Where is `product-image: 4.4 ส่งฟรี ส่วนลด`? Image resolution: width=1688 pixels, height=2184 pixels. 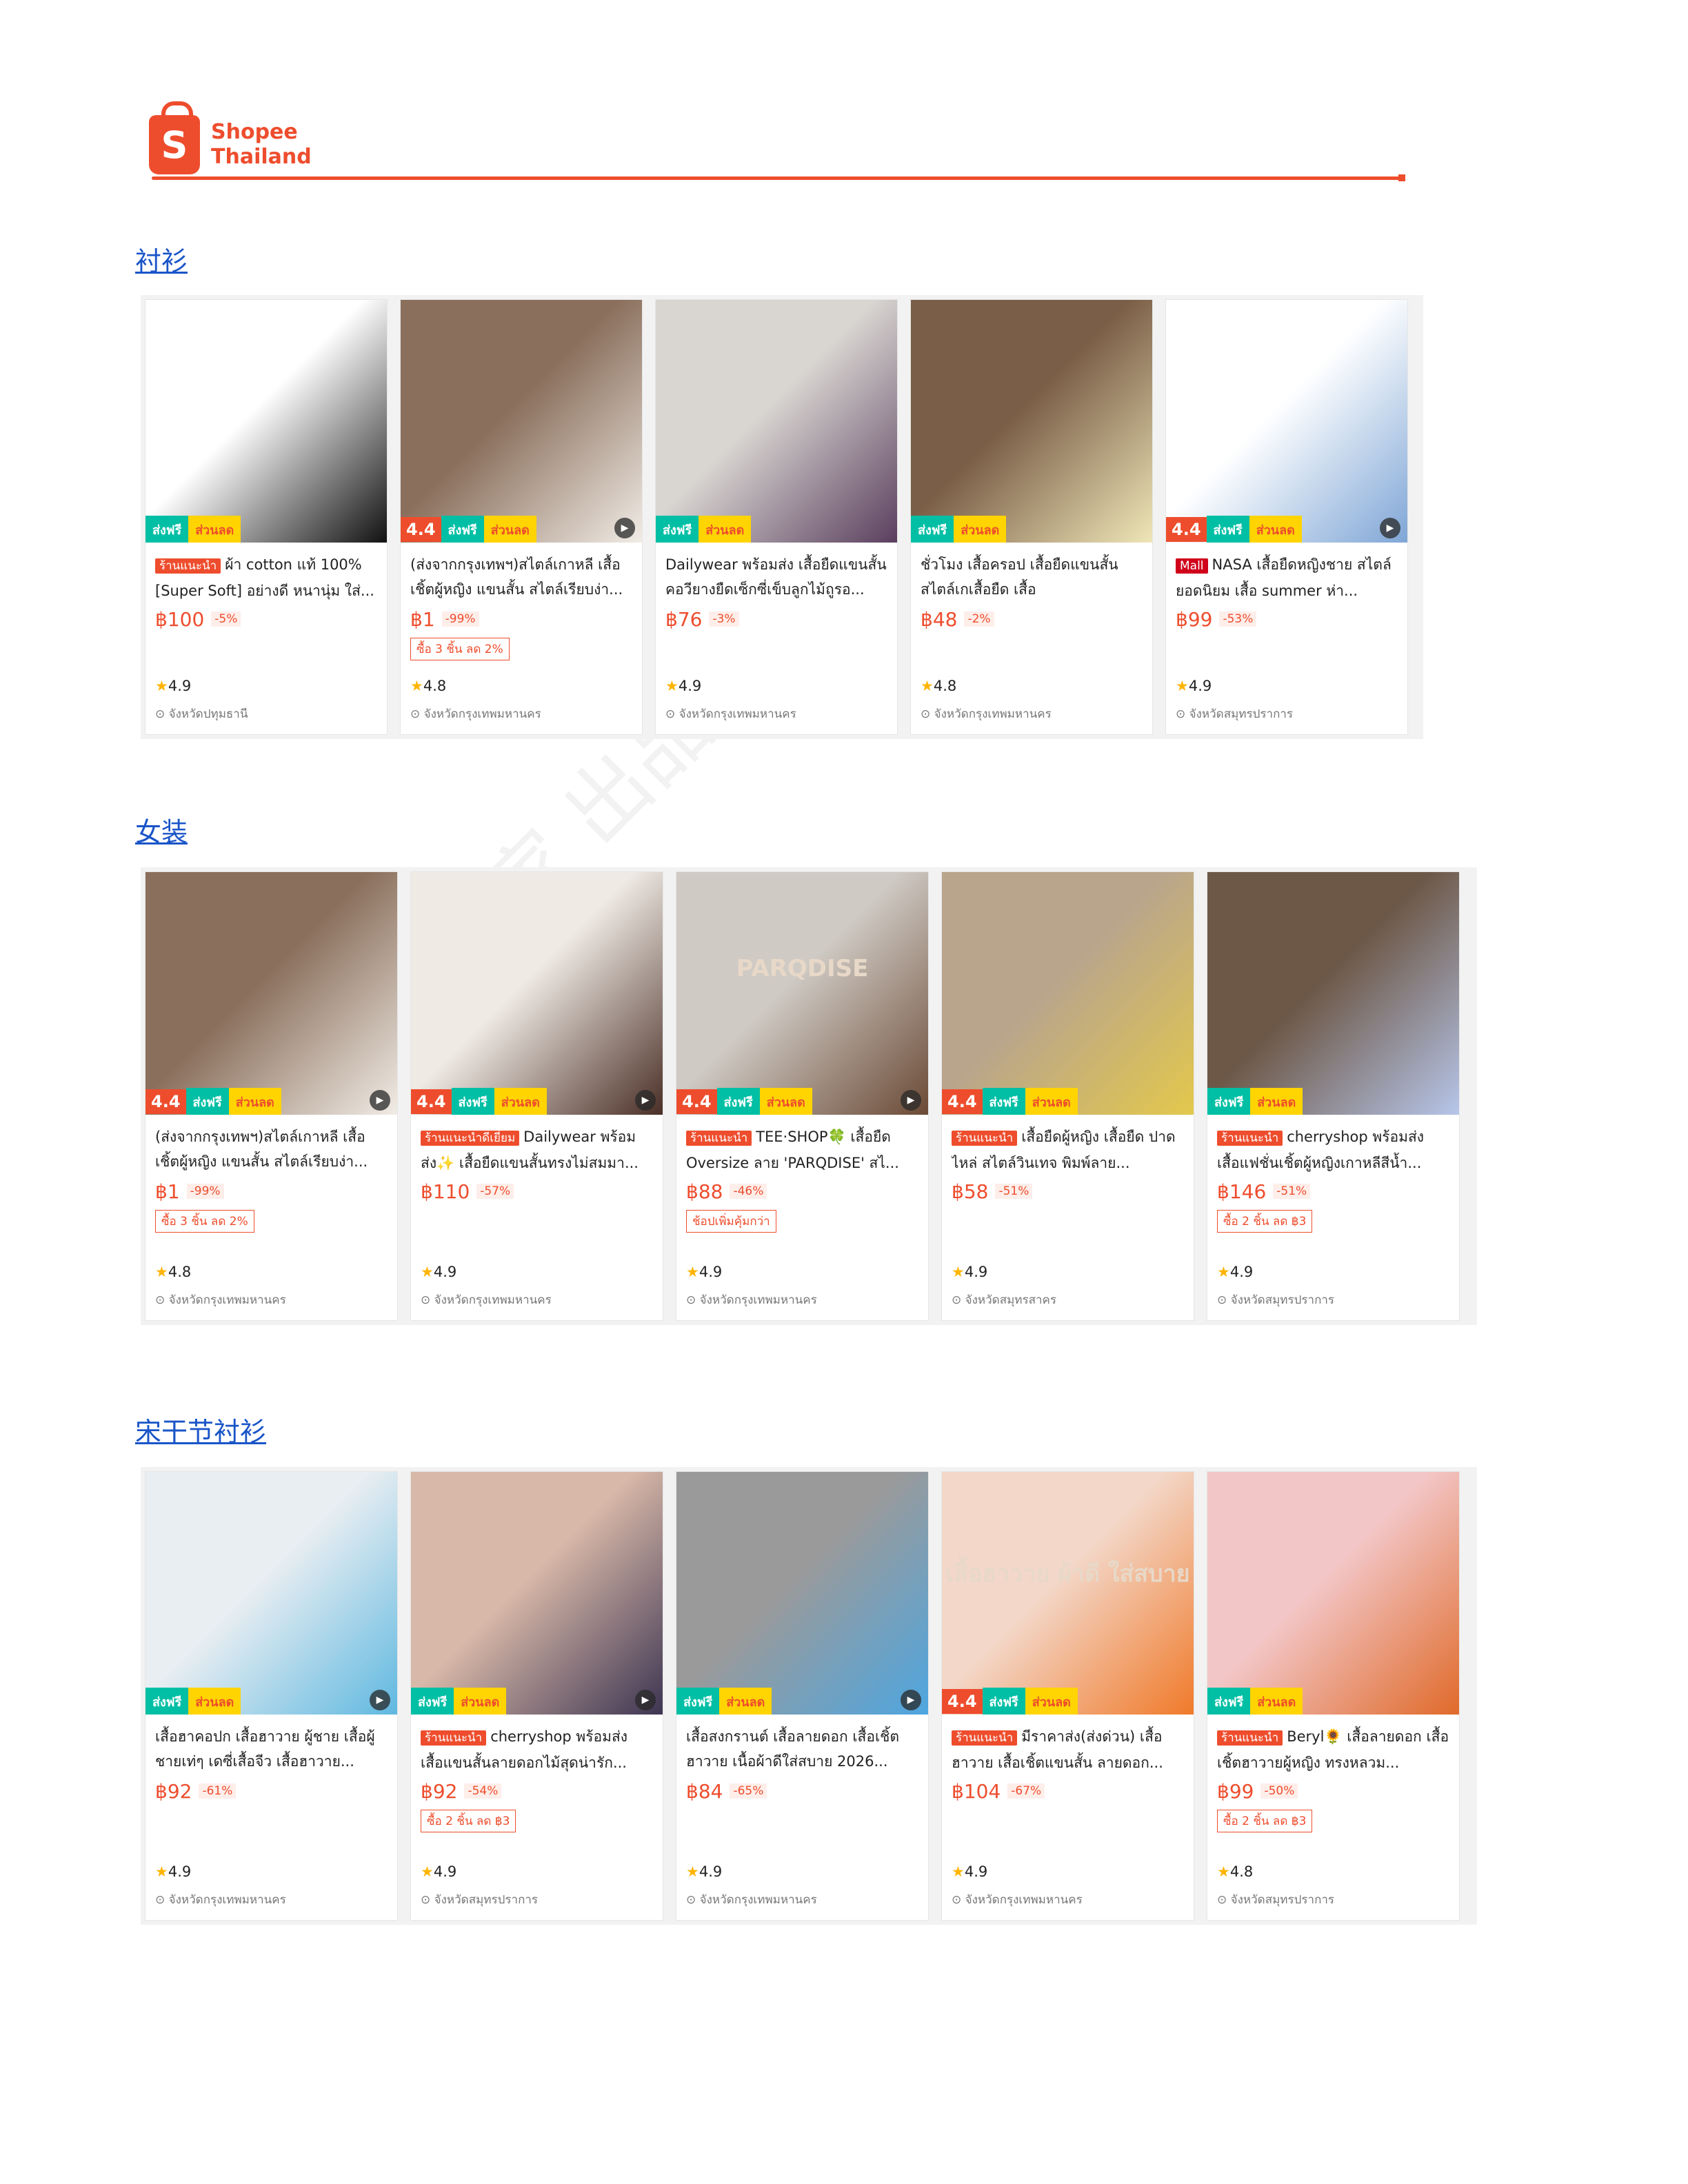
product-image: 4.4 ส่งฟรี ส่วนลด is located at coordinates (1068, 994).